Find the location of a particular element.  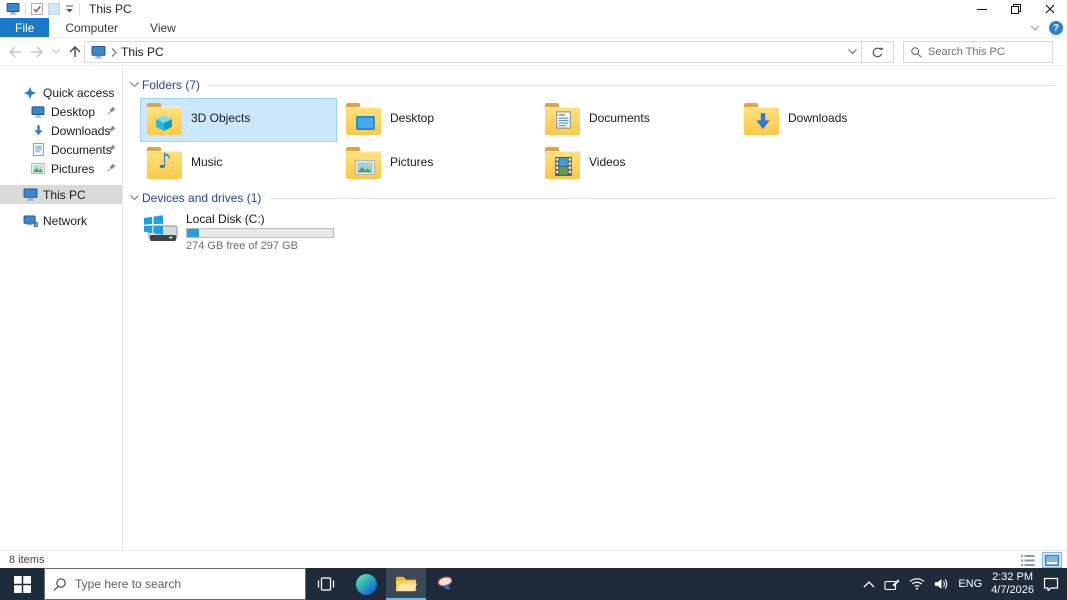

folder-download-icon is located at coordinates (761, 119).